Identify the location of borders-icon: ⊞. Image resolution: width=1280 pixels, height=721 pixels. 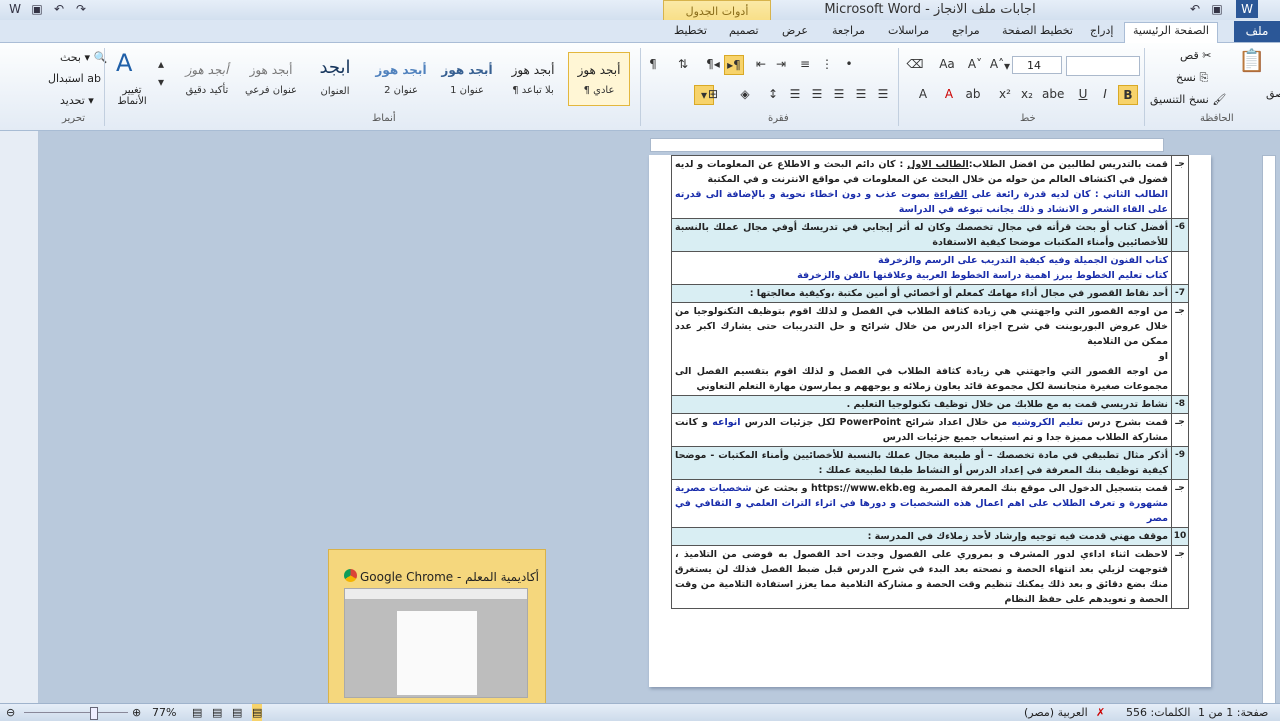
(713, 94).